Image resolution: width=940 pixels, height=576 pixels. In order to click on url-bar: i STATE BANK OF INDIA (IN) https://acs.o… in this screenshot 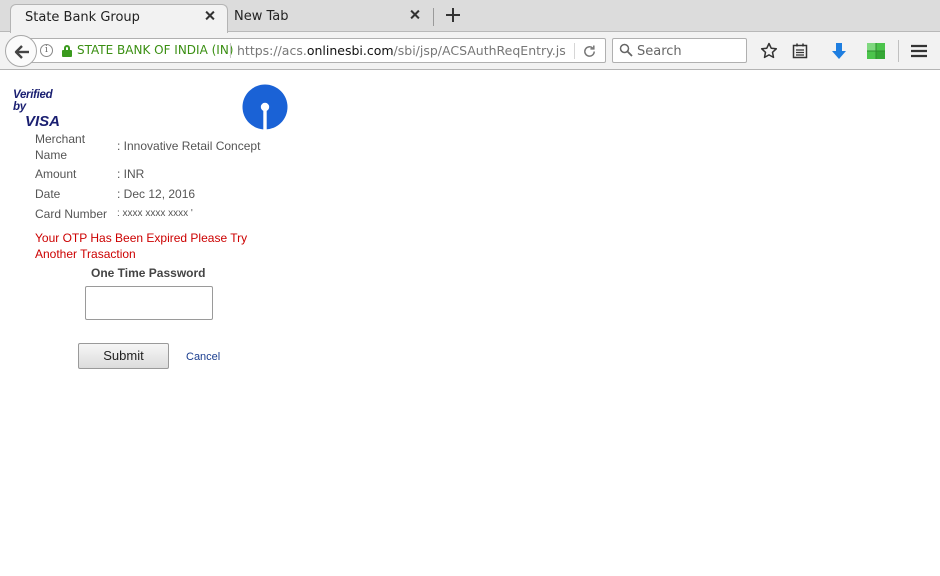, I will do `click(318, 50)`.